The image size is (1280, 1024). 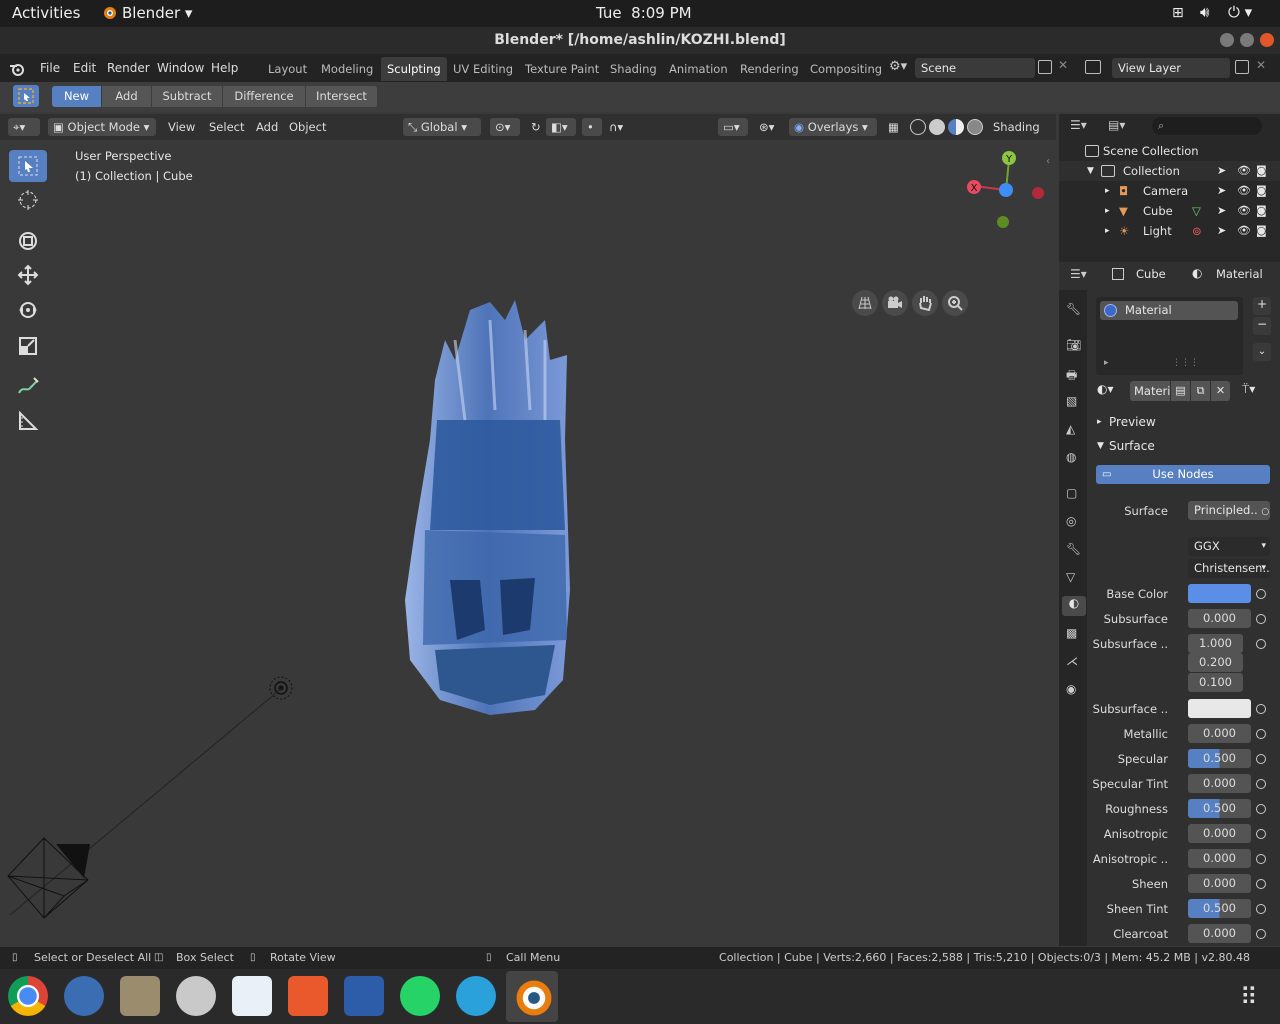 What do you see at coordinates (102, 127) in the screenshot?
I see `object-mode-dropdown: ▣ Object Mode ▾` at bounding box center [102, 127].